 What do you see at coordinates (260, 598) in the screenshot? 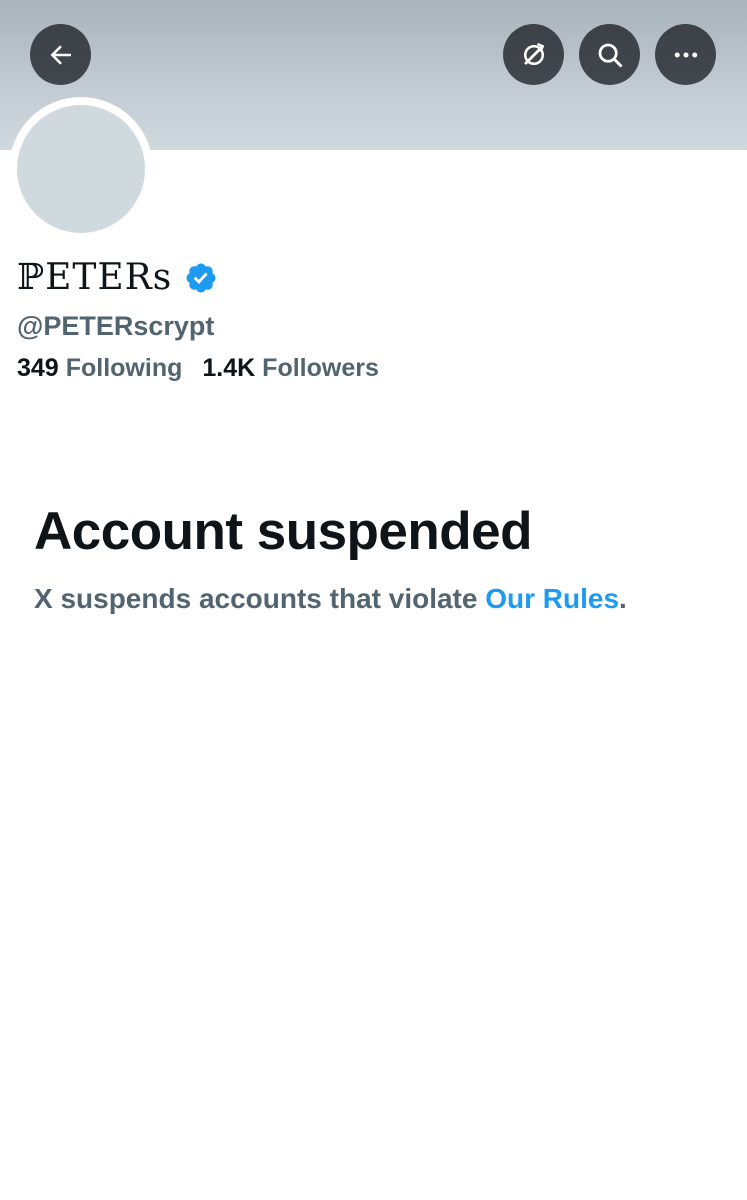
I see `suspended-message-text: X suspends accounts that violate` at bounding box center [260, 598].